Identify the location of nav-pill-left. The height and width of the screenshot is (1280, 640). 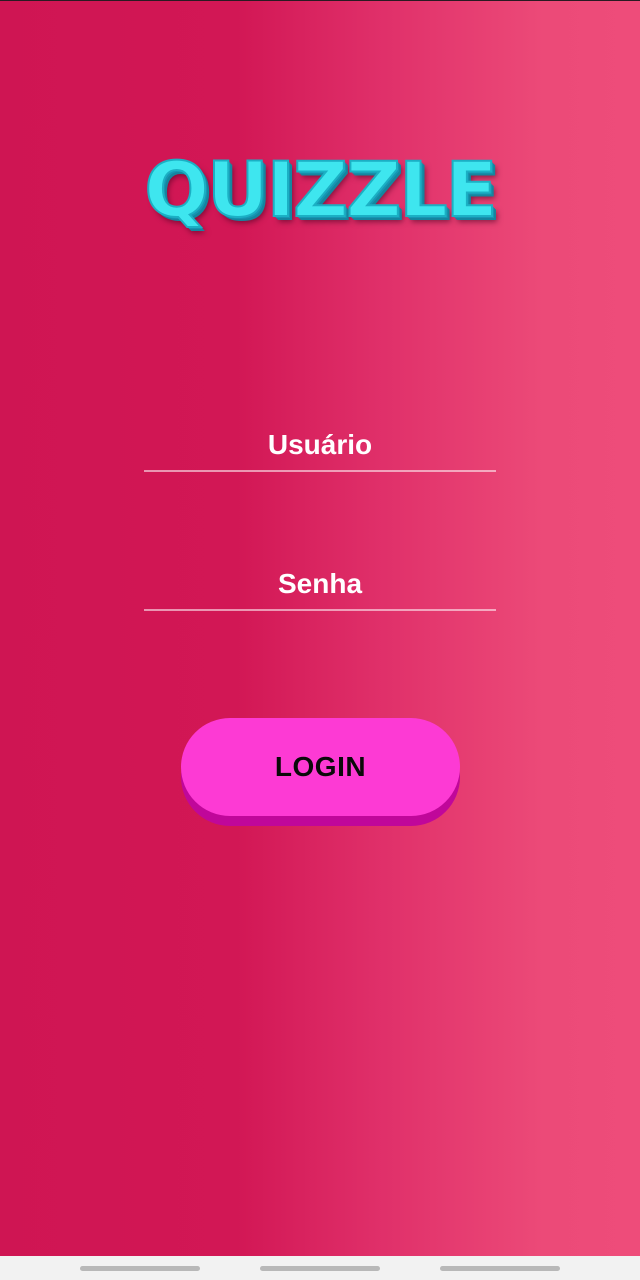
(140, 1268).